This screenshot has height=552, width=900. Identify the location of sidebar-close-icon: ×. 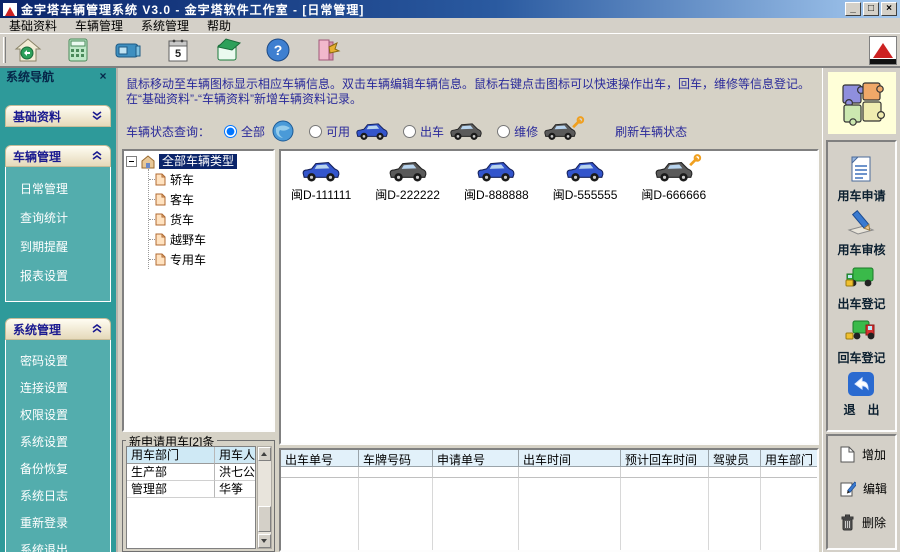
(103, 76).